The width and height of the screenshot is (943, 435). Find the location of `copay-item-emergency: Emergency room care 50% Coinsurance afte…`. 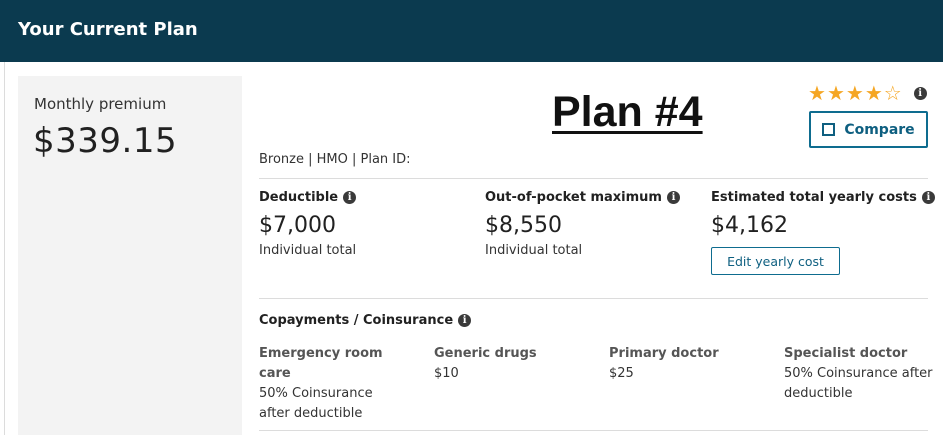

copay-item-emergency: Emergency room care 50% Coinsurance afte… is located at coordinates (333, 384).